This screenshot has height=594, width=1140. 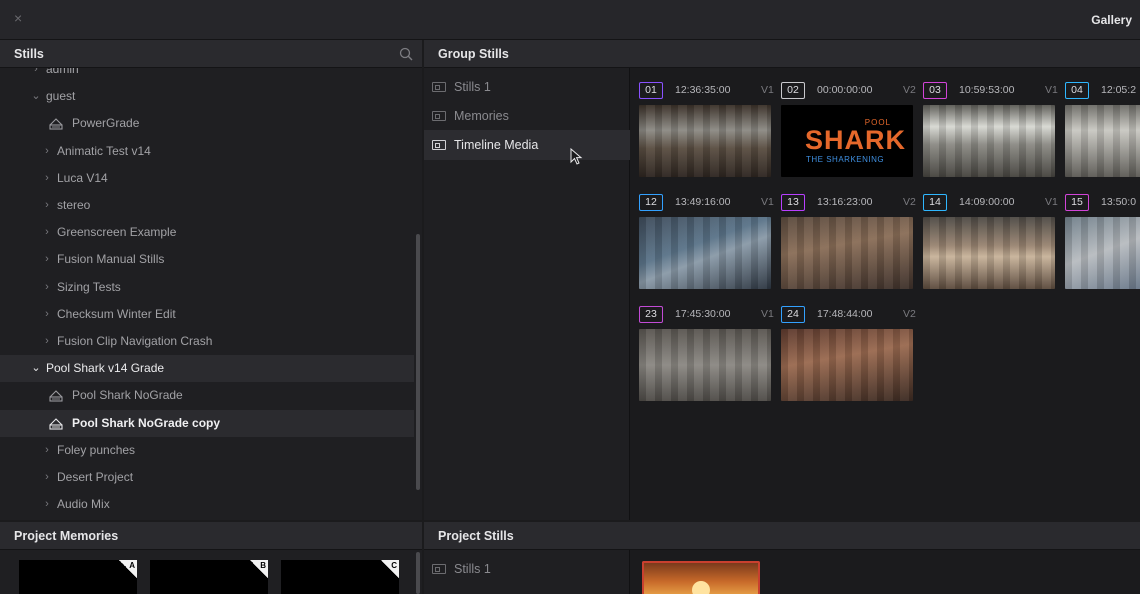 What do you see at coordinates (845, 202) in the screenshot?
I see `still-timecode: 13:16:23:00` at bounding box center [845, 202].